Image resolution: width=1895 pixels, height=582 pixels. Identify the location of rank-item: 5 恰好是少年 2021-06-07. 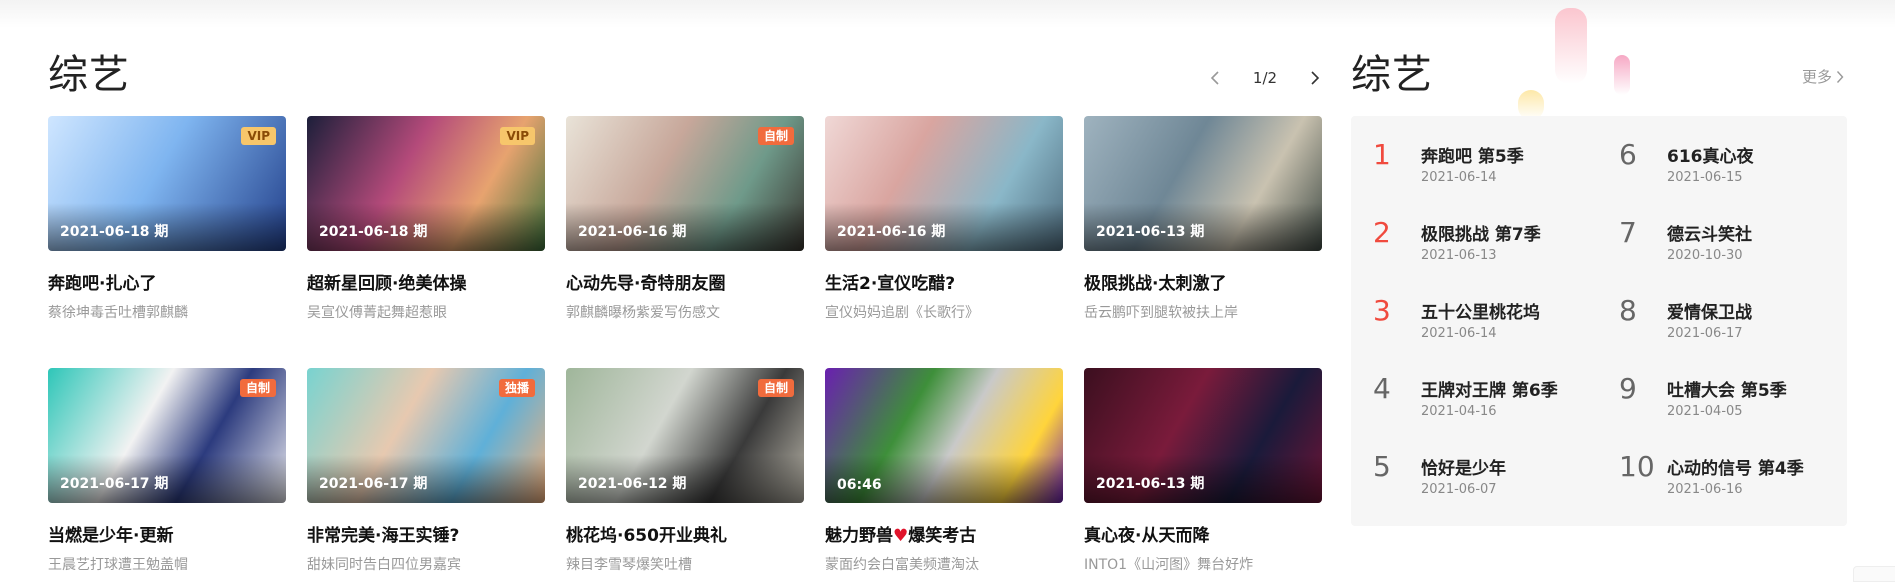
(1488, 478).